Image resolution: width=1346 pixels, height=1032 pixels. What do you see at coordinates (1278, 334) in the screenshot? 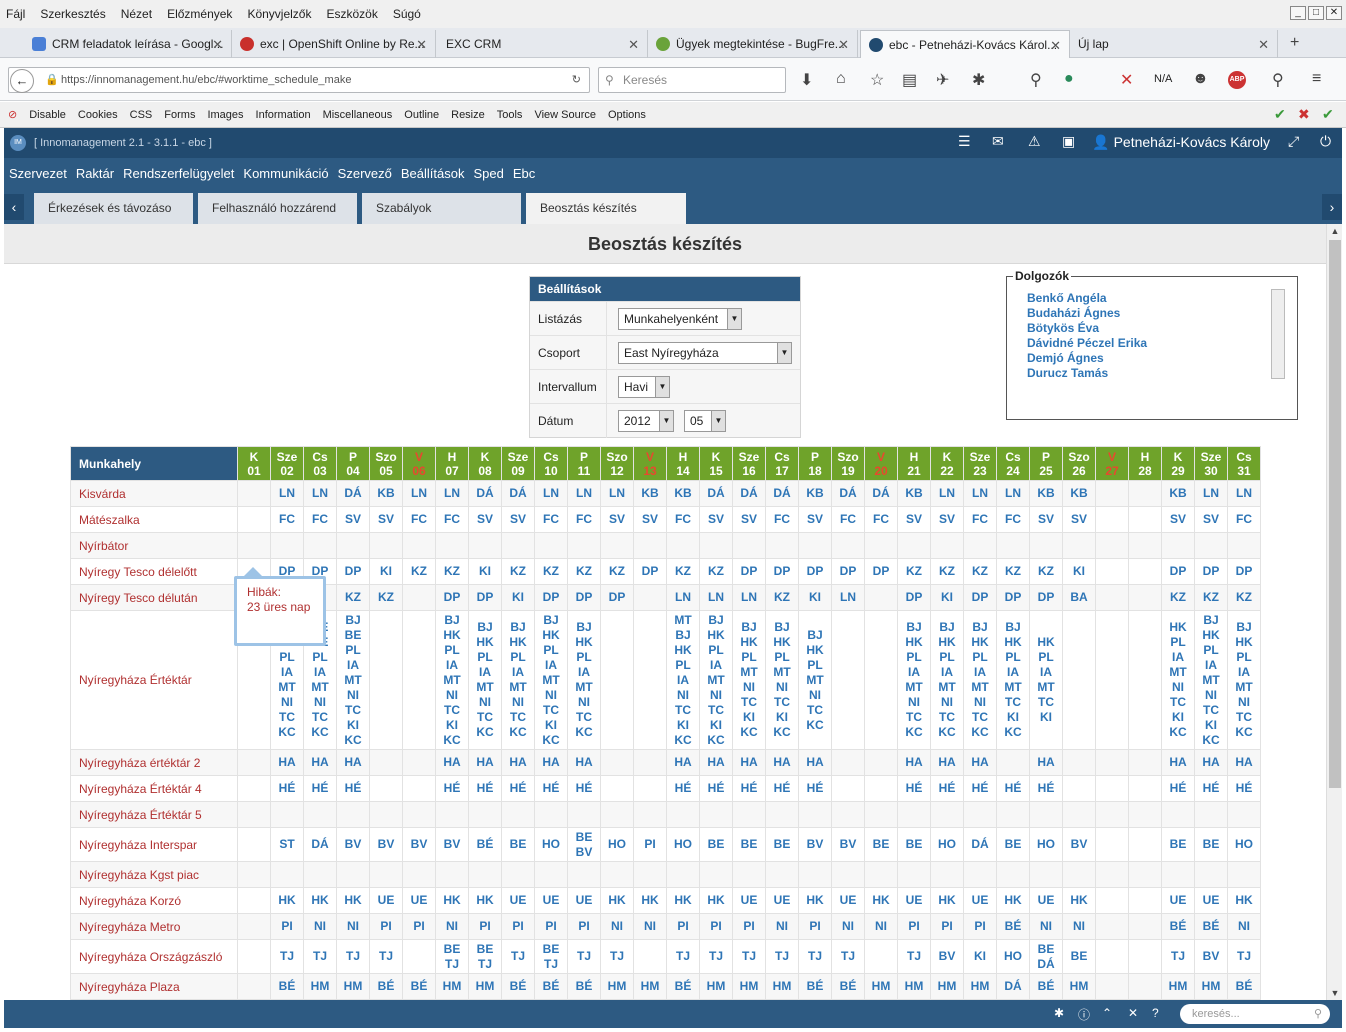
I see `workers-scrollbar` at bounding box center [1278, 334].